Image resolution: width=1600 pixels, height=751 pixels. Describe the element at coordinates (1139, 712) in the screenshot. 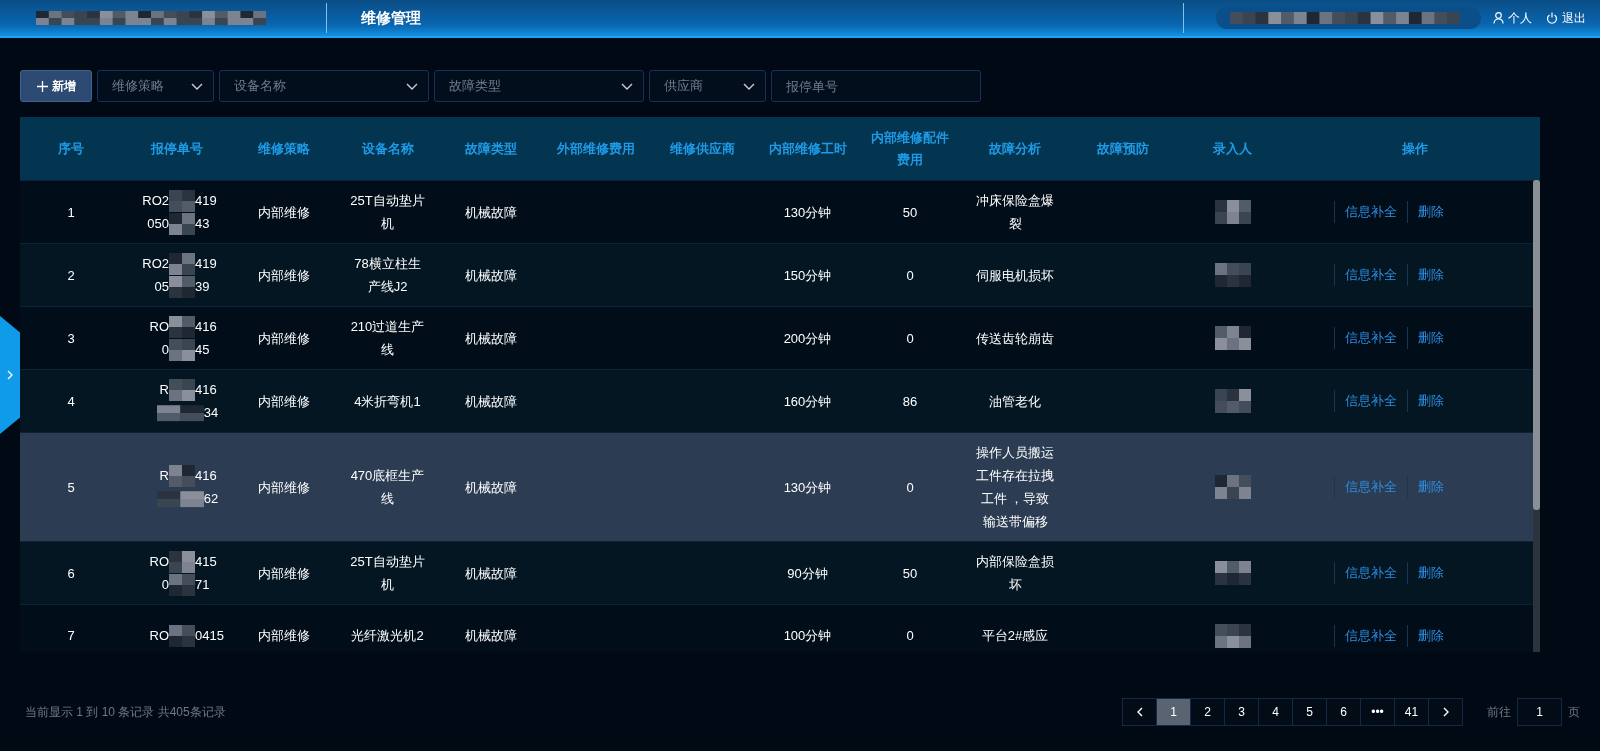

I see `previous-page-button` at that location.